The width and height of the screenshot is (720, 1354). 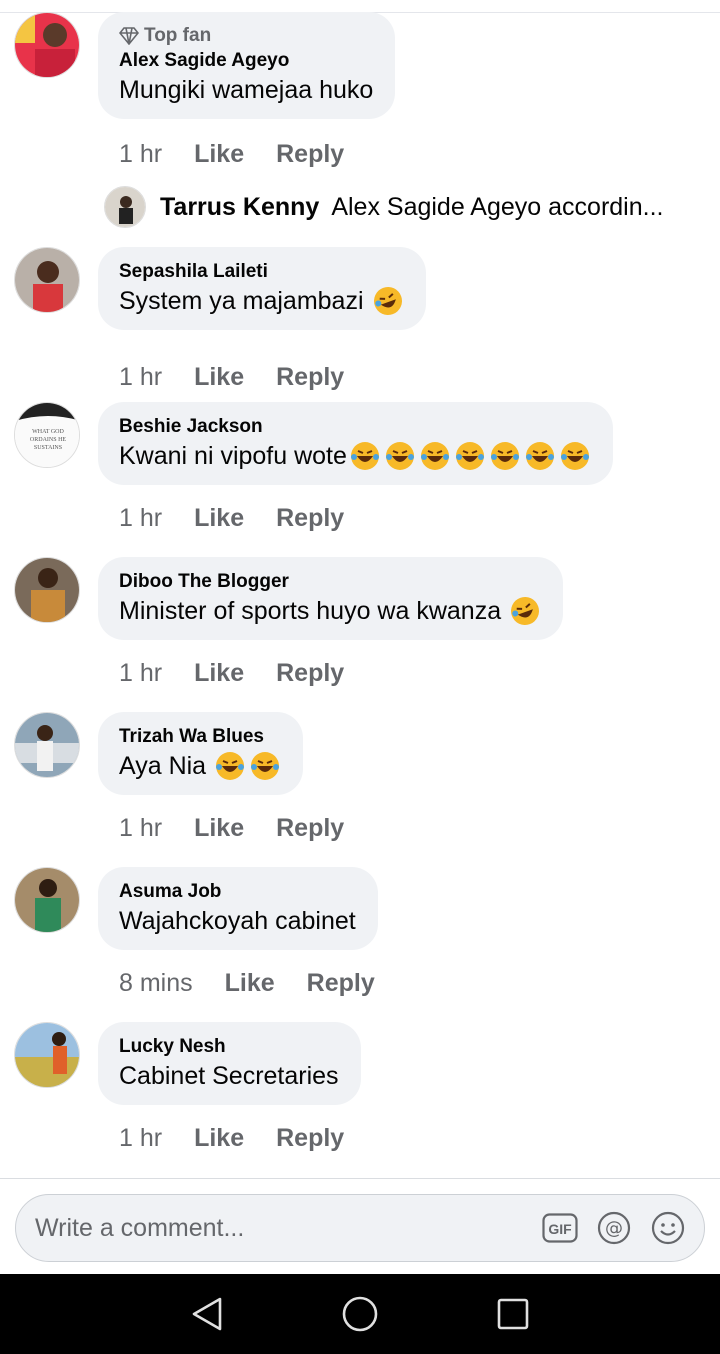 I want to click on comment-bubble: Trizah Wa Blues Aya Nia, so click(x=201, y=753).